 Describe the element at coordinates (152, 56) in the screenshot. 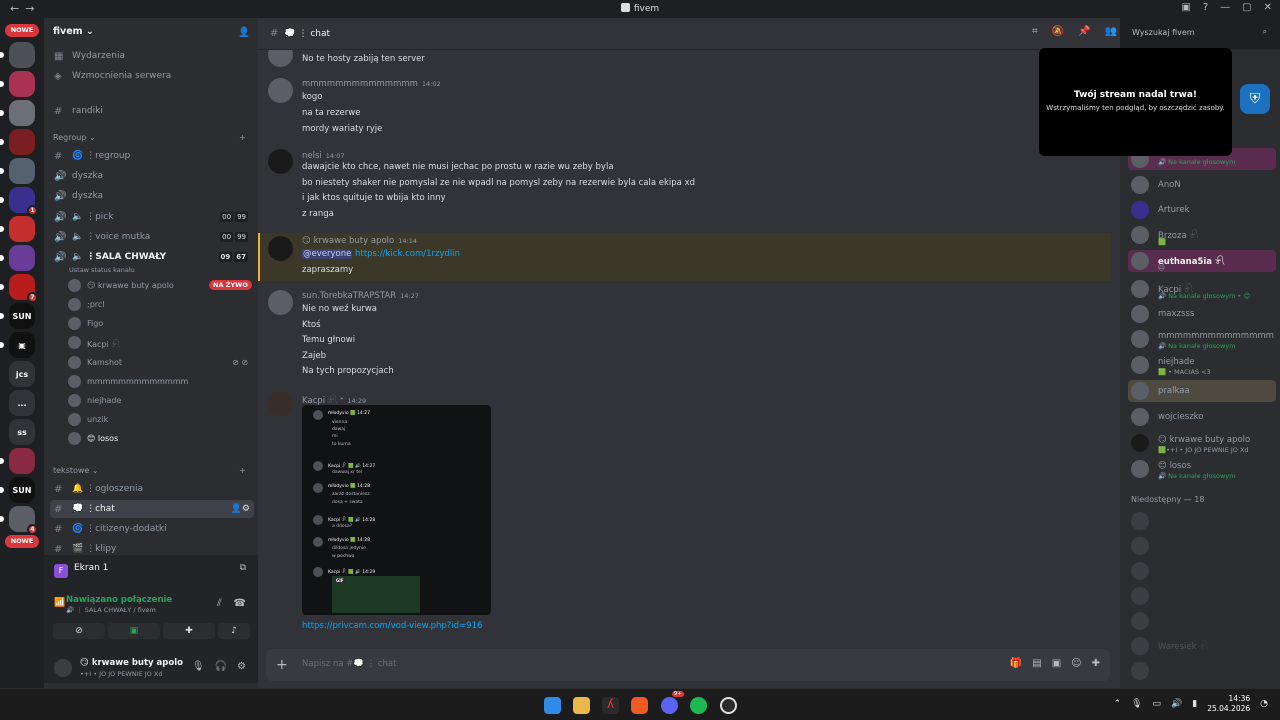

I see `channel-events: ▦ Wydarzenia` at that location.